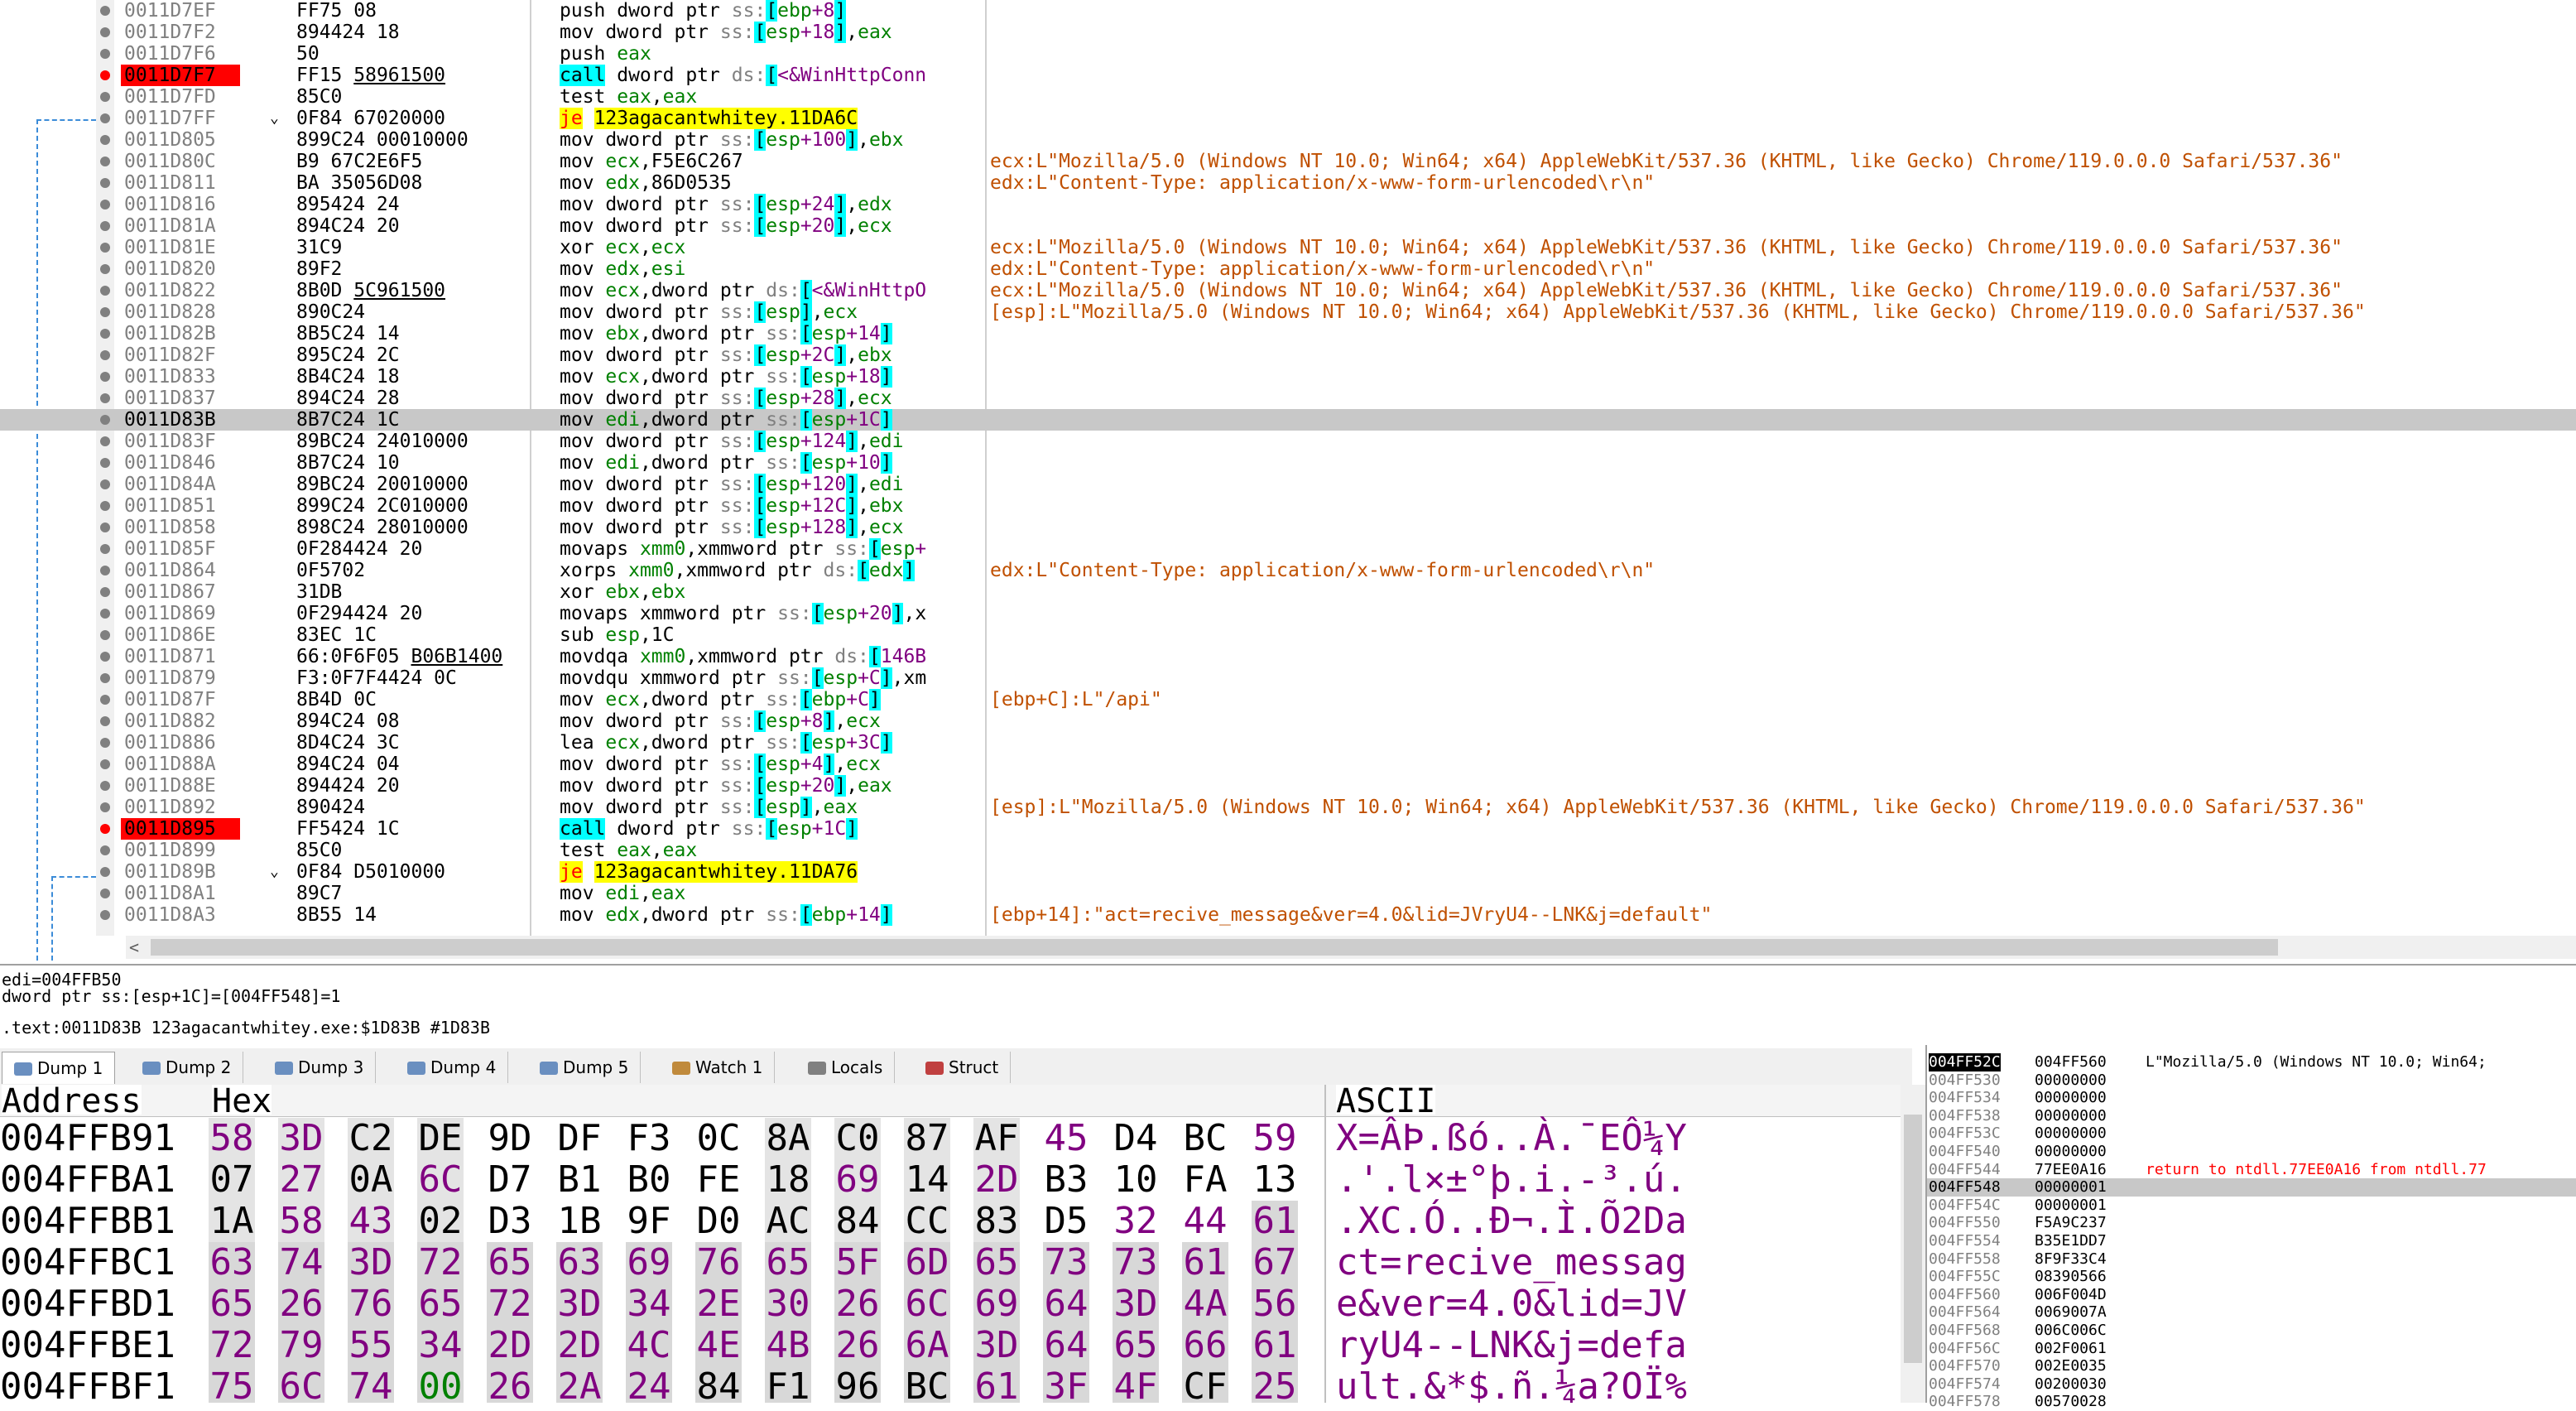 This screenshot has height=1411, width=2576. What do you see at coordinates (2071, 1080) in the screenshot?
I see `stack-value: 00000000` at bounding box center [2071, 1080].